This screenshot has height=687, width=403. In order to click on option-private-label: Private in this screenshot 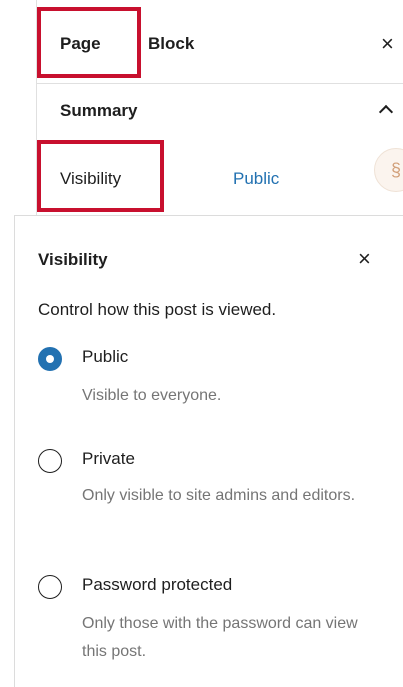, I will do `click(108, 459)`.